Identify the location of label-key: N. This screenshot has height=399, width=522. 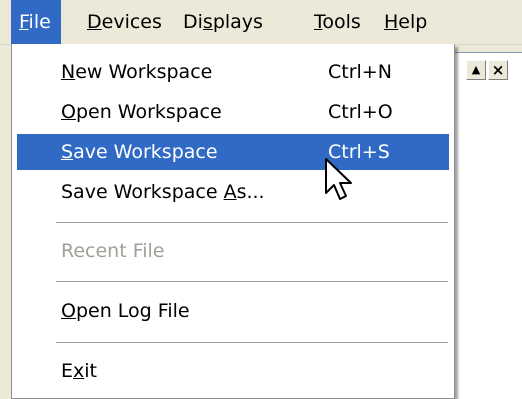
(68, 72).